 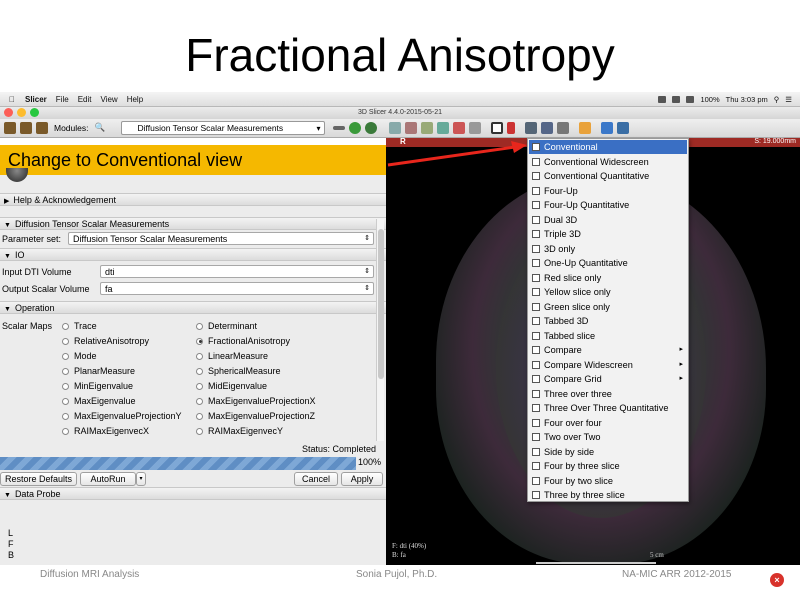 What do you see at coordinates (608, 350) in the screenshot?
I see `layout-menu-item: Compare ▸` at bounding box center [608, 350].